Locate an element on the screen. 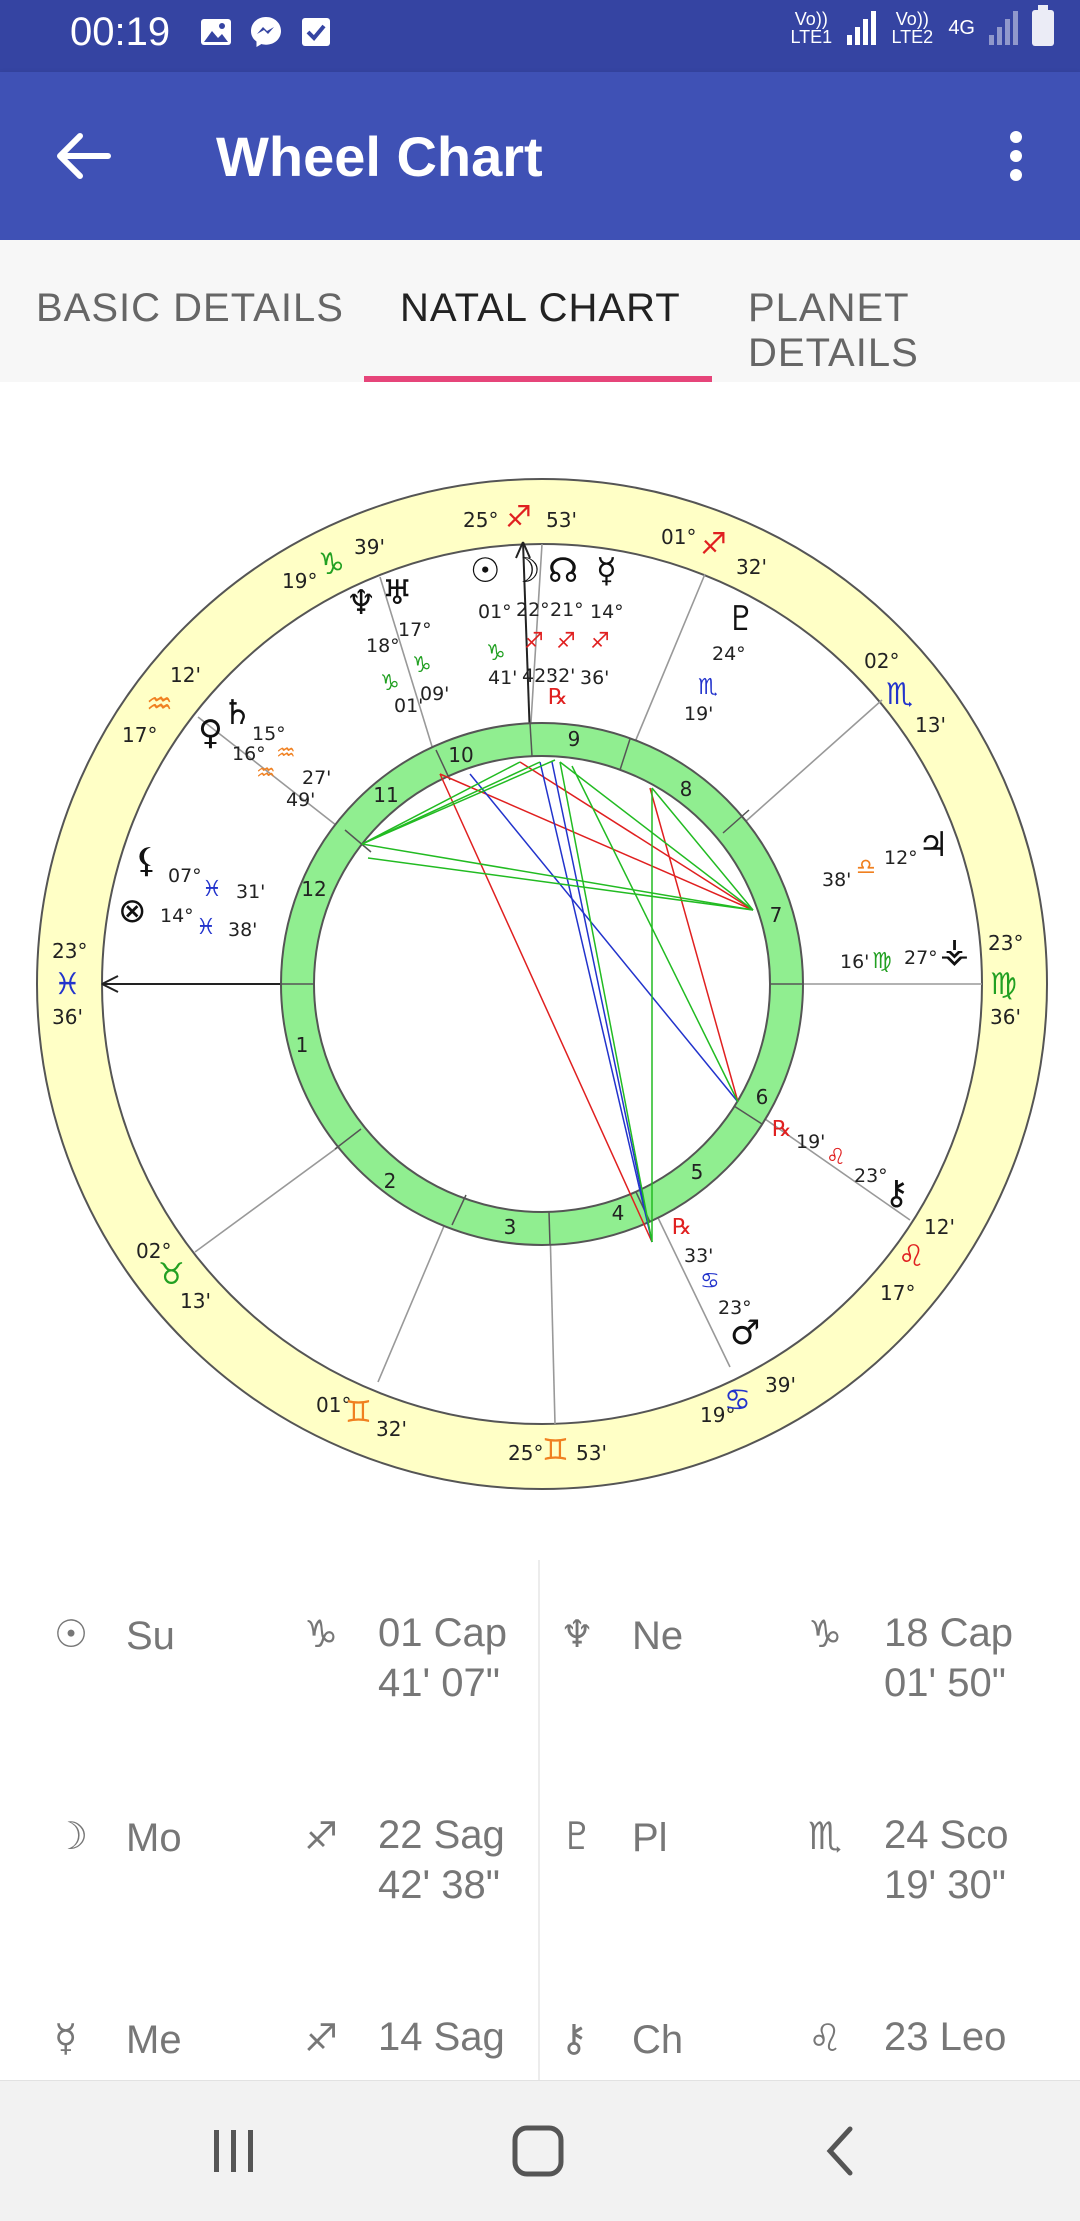 Image resolution: width=1080 pixels, height=2221 pixels. cusp-minute: 39' is located at coordinates (780, 1385).